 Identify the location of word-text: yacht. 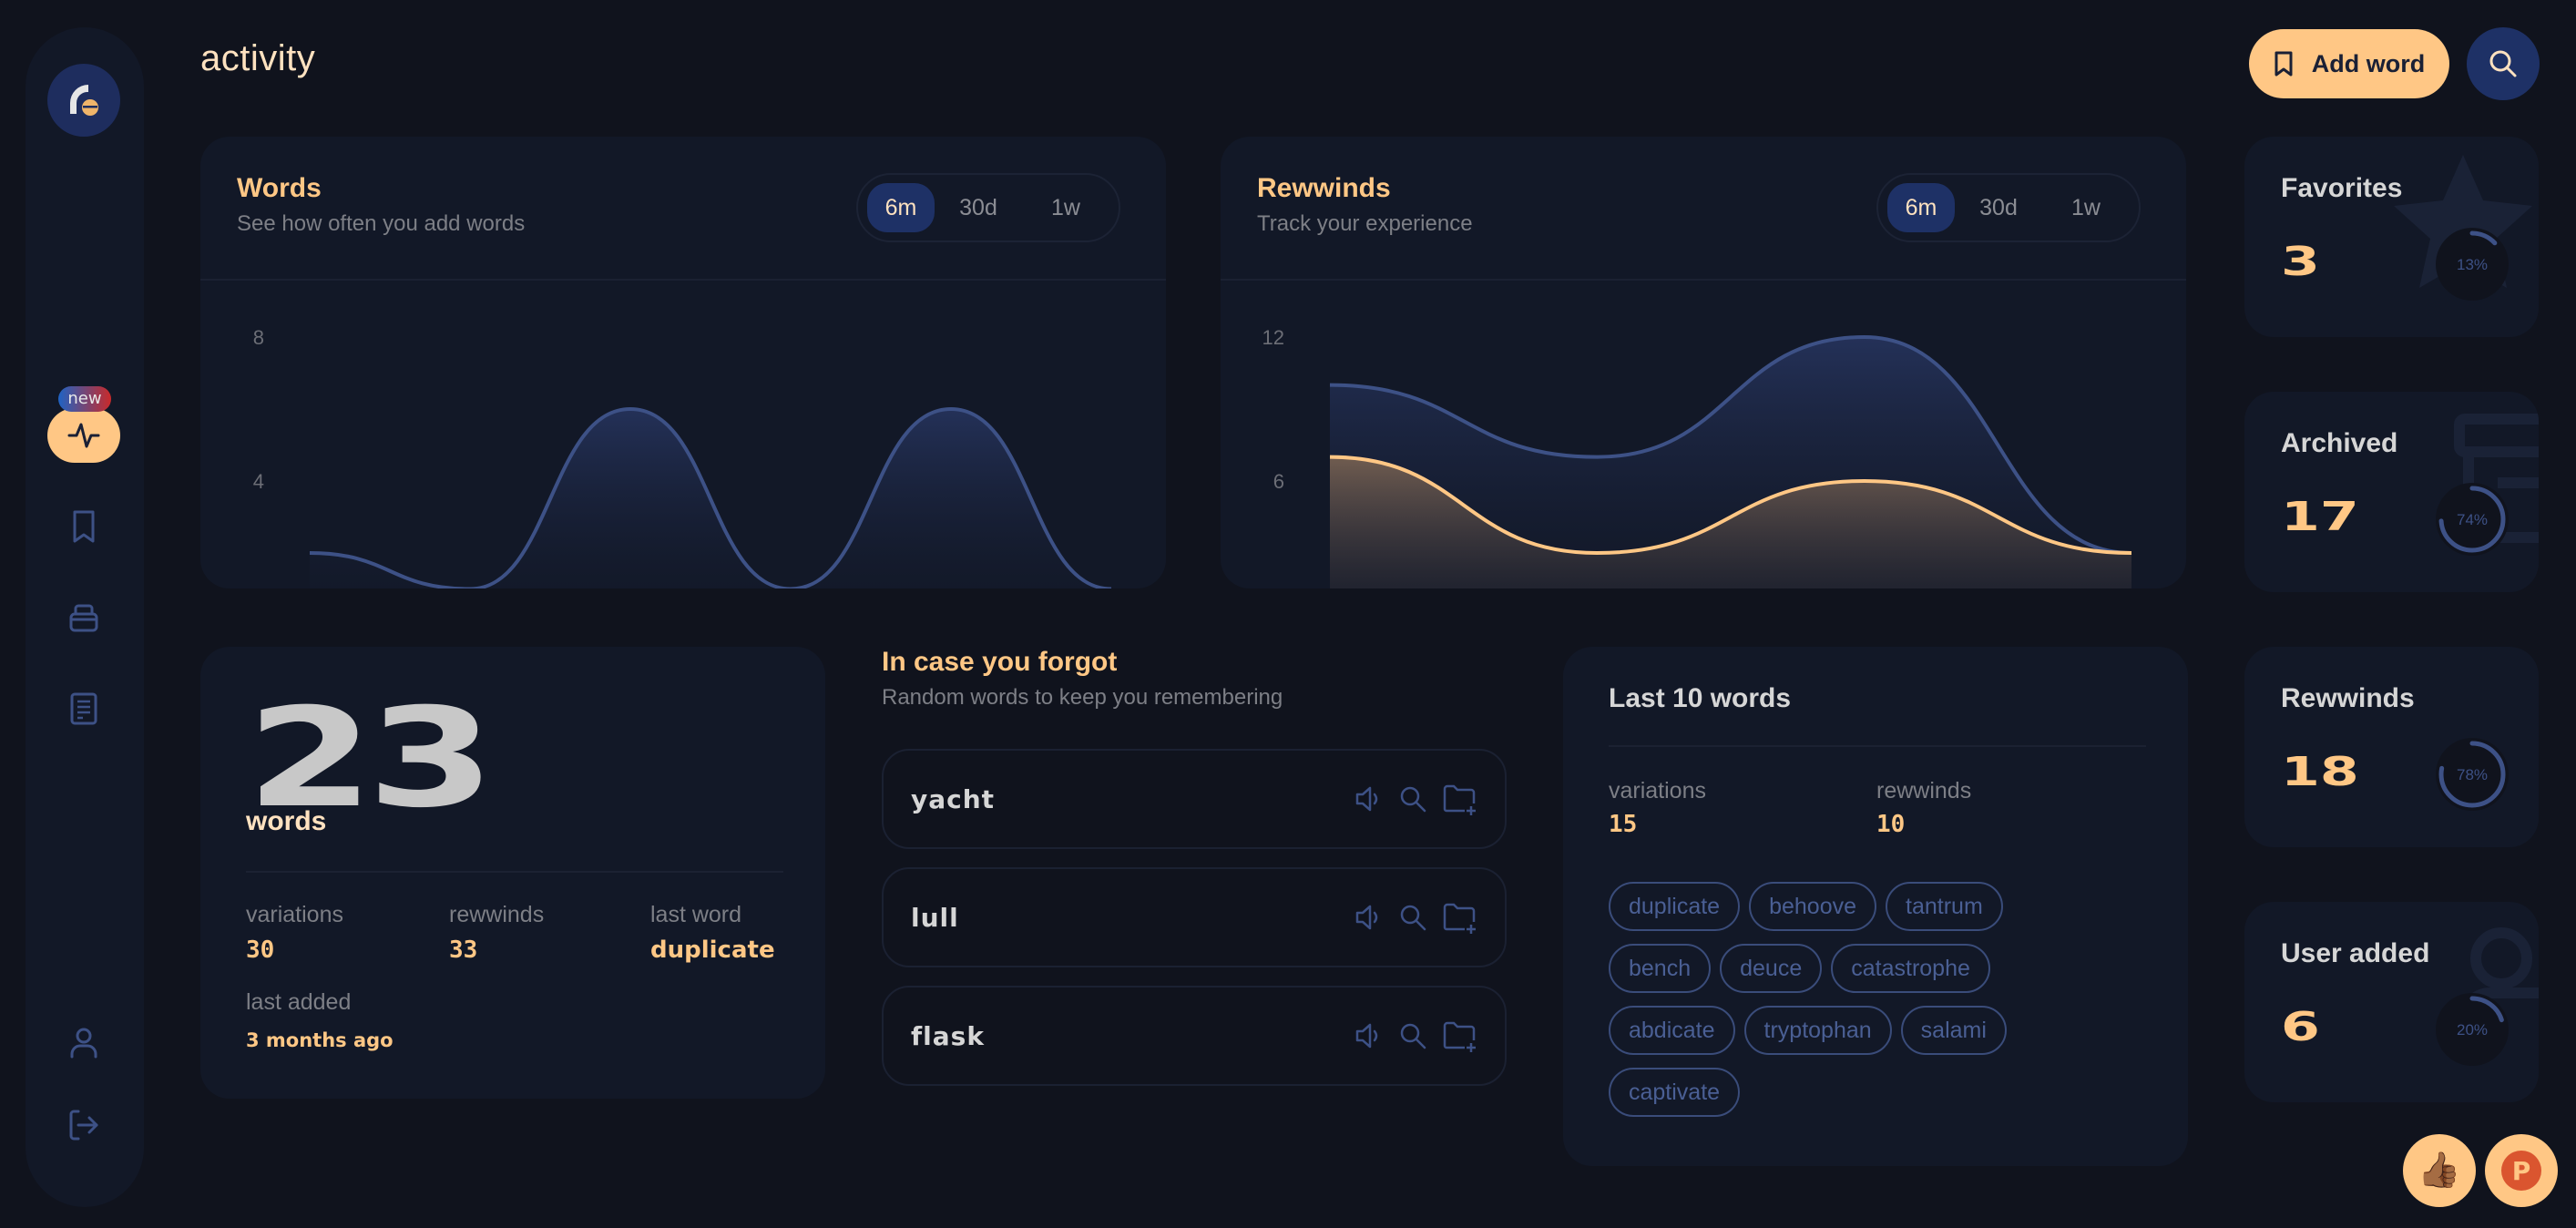
(953, 798).